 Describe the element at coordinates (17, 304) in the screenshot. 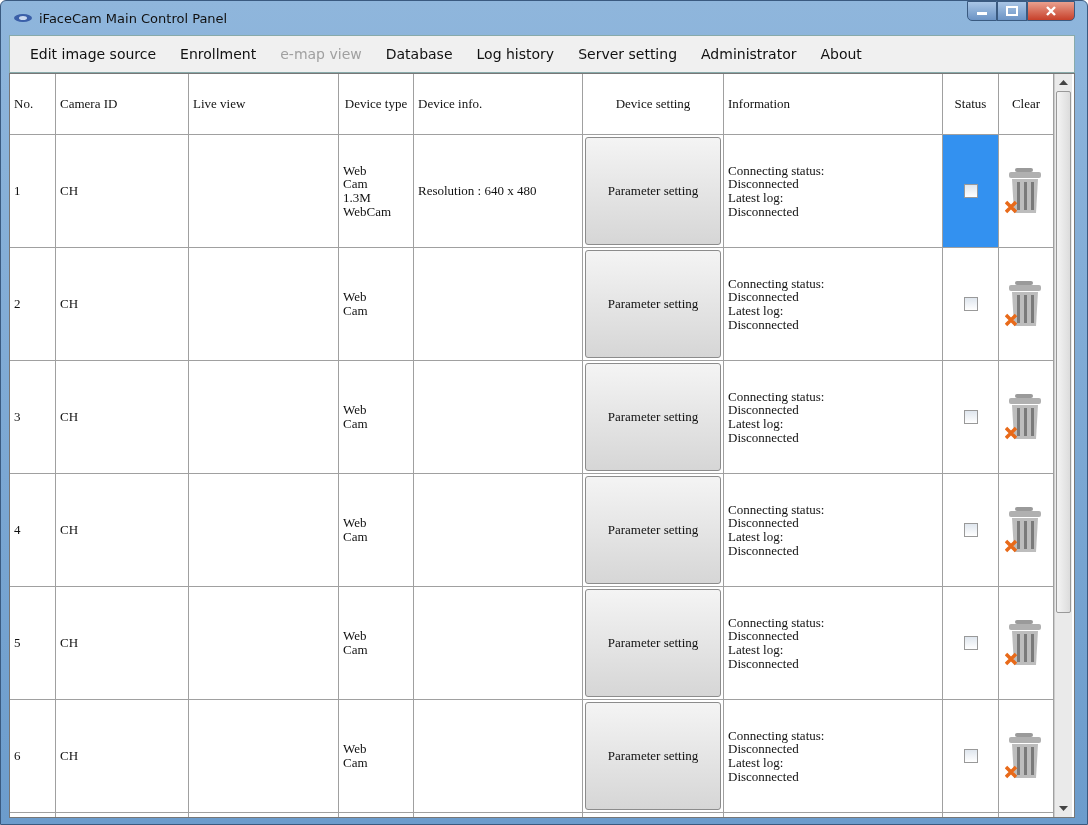

I see `row-number: 2` at that location.